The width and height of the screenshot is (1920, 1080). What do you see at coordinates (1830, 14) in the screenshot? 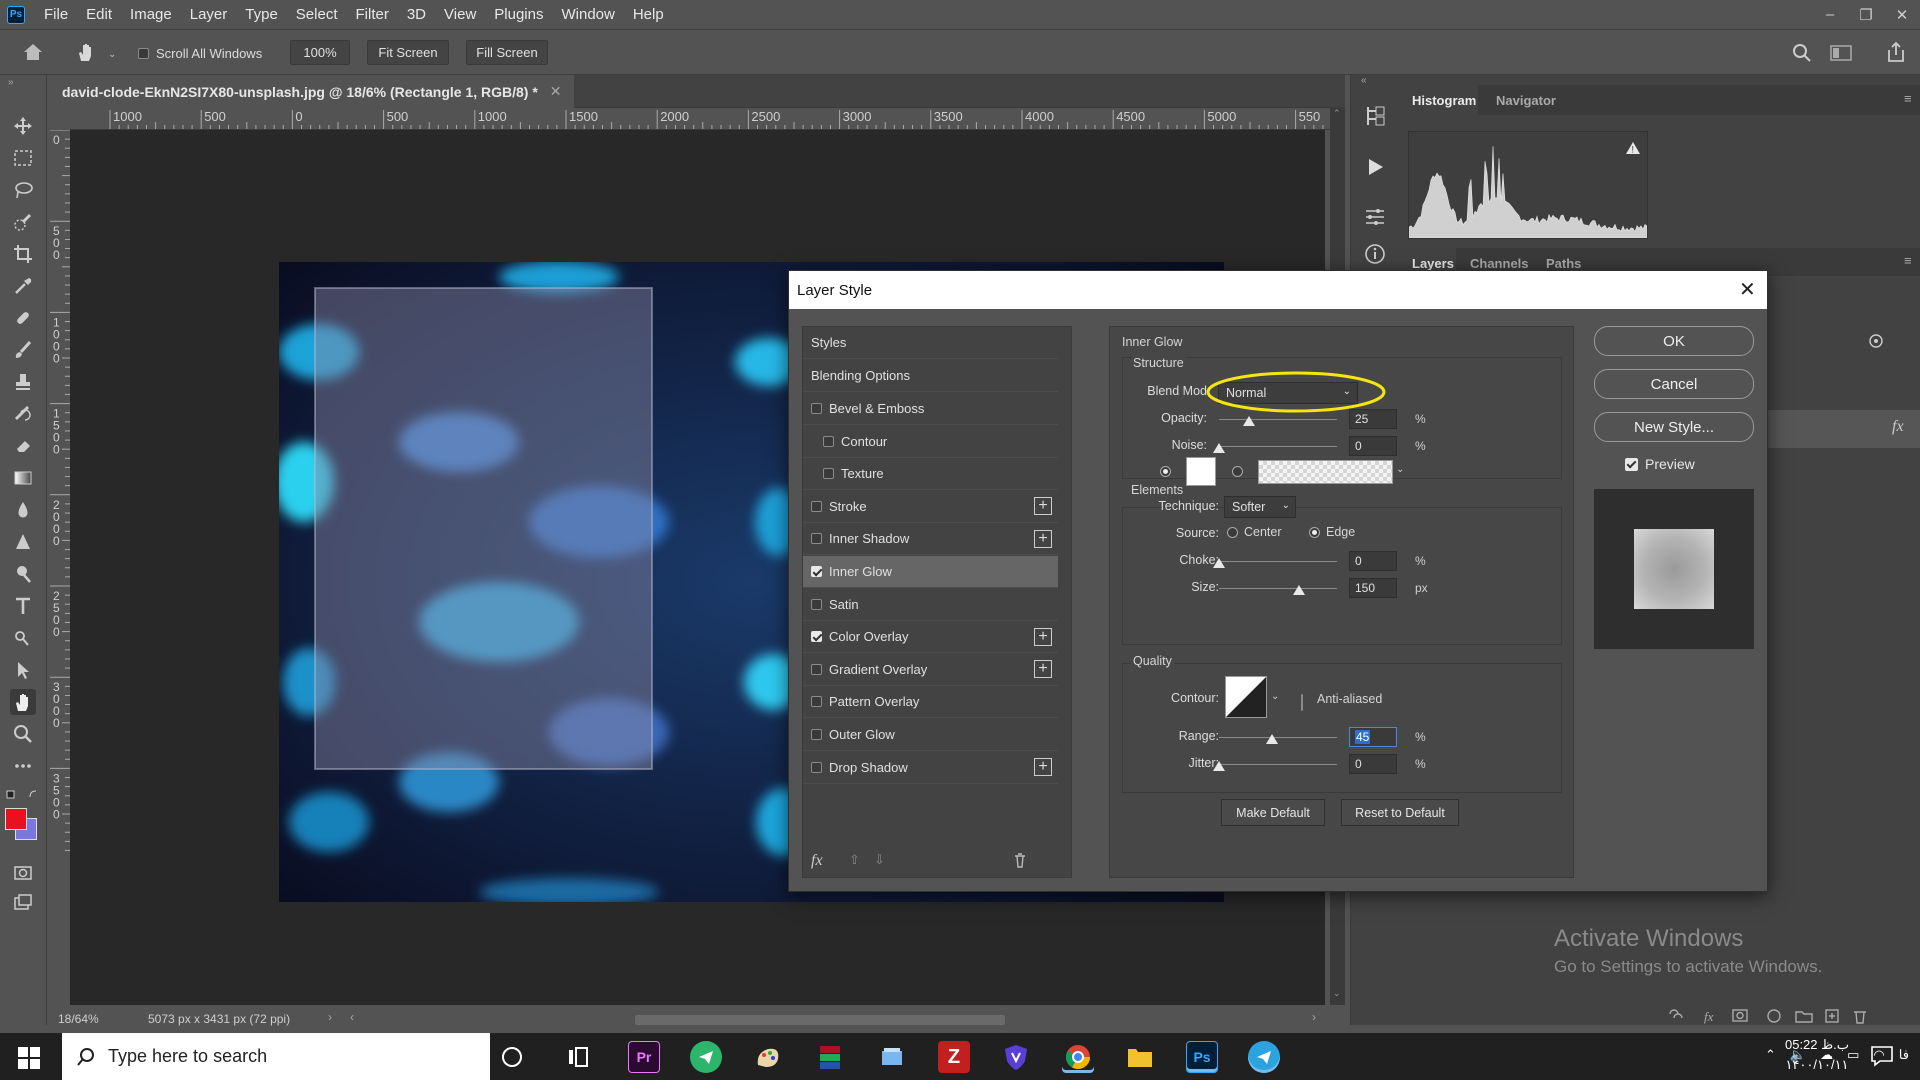
I see `minimize-icon: –` at bounding box center [1830, 14].